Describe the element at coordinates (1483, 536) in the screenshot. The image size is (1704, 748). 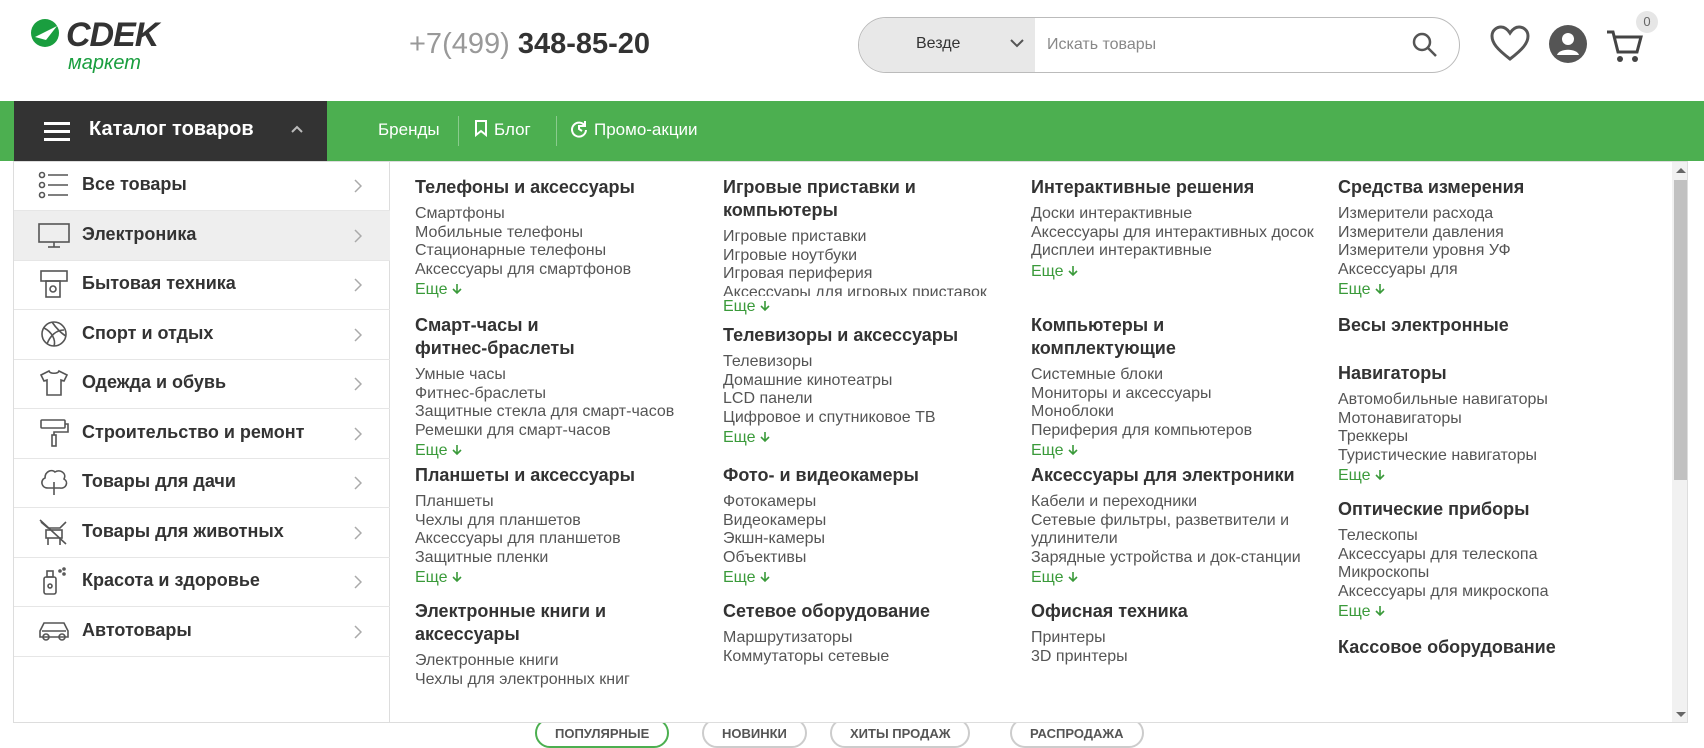
I see `subcategory-link: Телескопы` at that location.